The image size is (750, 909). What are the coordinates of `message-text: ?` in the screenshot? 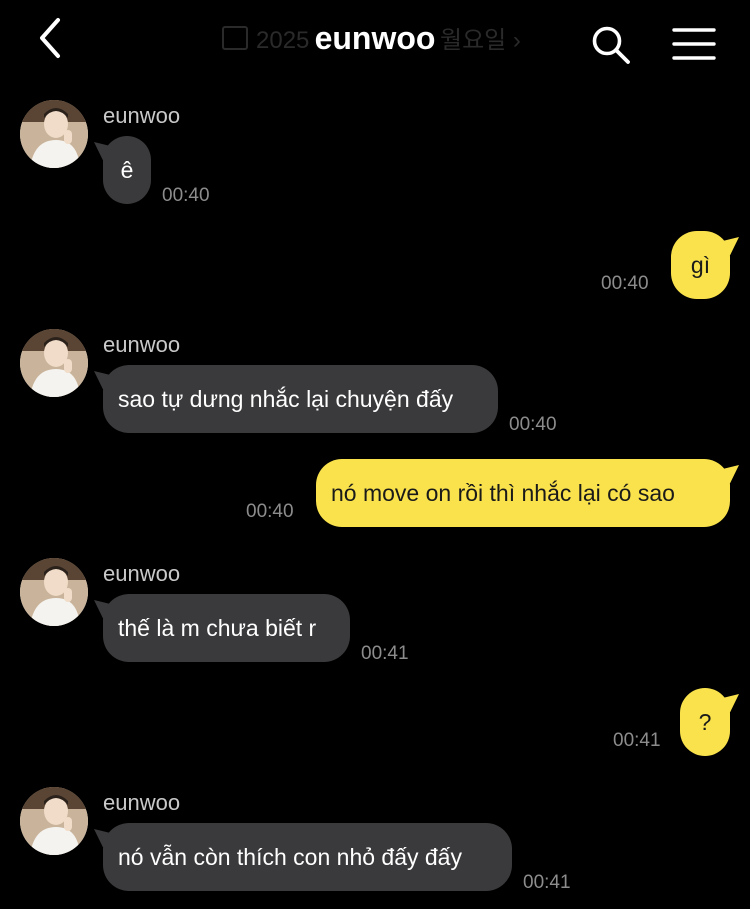 It's located at (705, 722).